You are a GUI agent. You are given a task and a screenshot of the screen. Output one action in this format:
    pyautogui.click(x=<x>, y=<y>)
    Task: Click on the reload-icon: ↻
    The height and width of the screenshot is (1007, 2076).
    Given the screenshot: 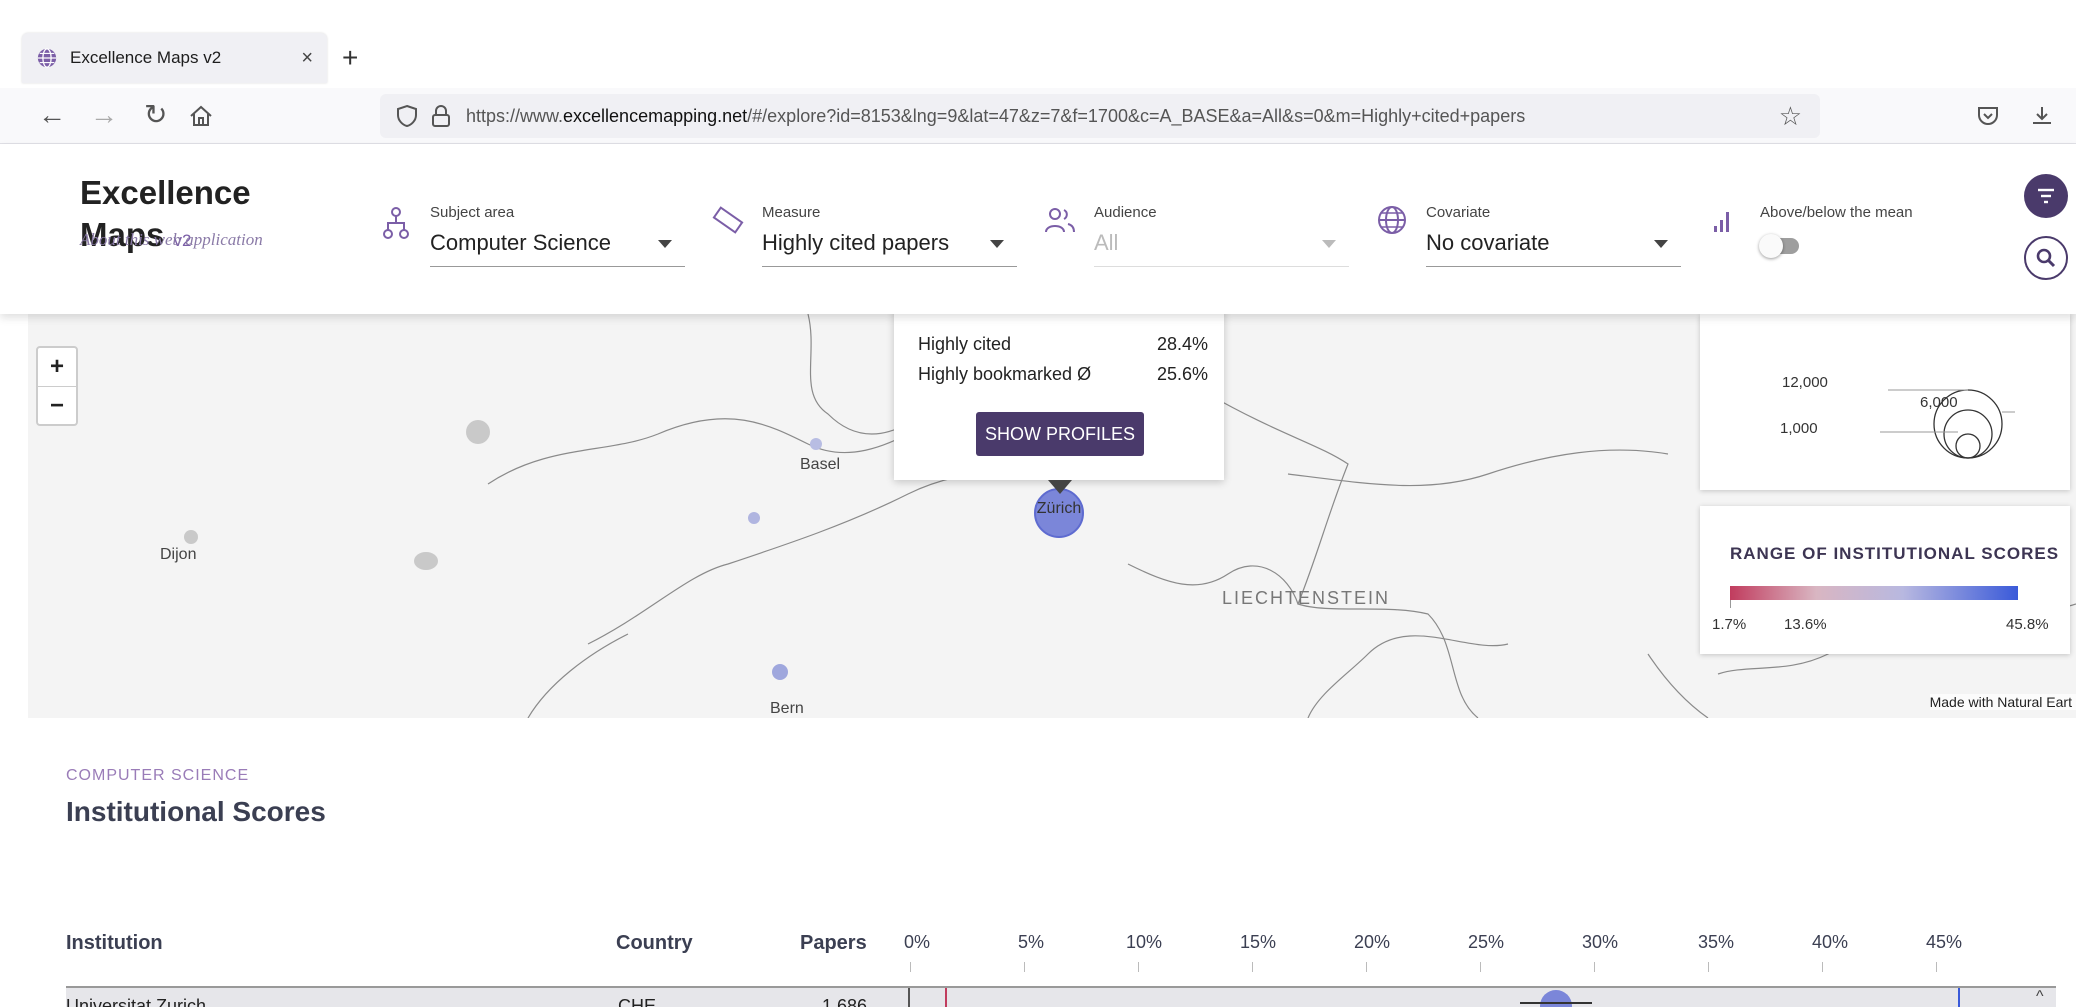 What is the action you would take?
    pyautogui.click(x=155, y=115)
    